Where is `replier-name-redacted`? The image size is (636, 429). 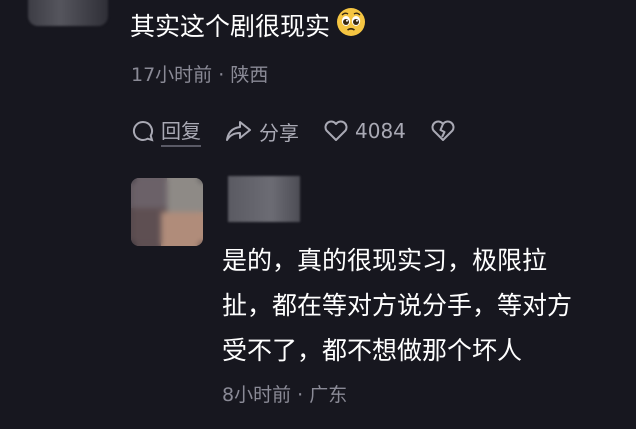 replier-name-redacted is located at coordinates (264, 199).